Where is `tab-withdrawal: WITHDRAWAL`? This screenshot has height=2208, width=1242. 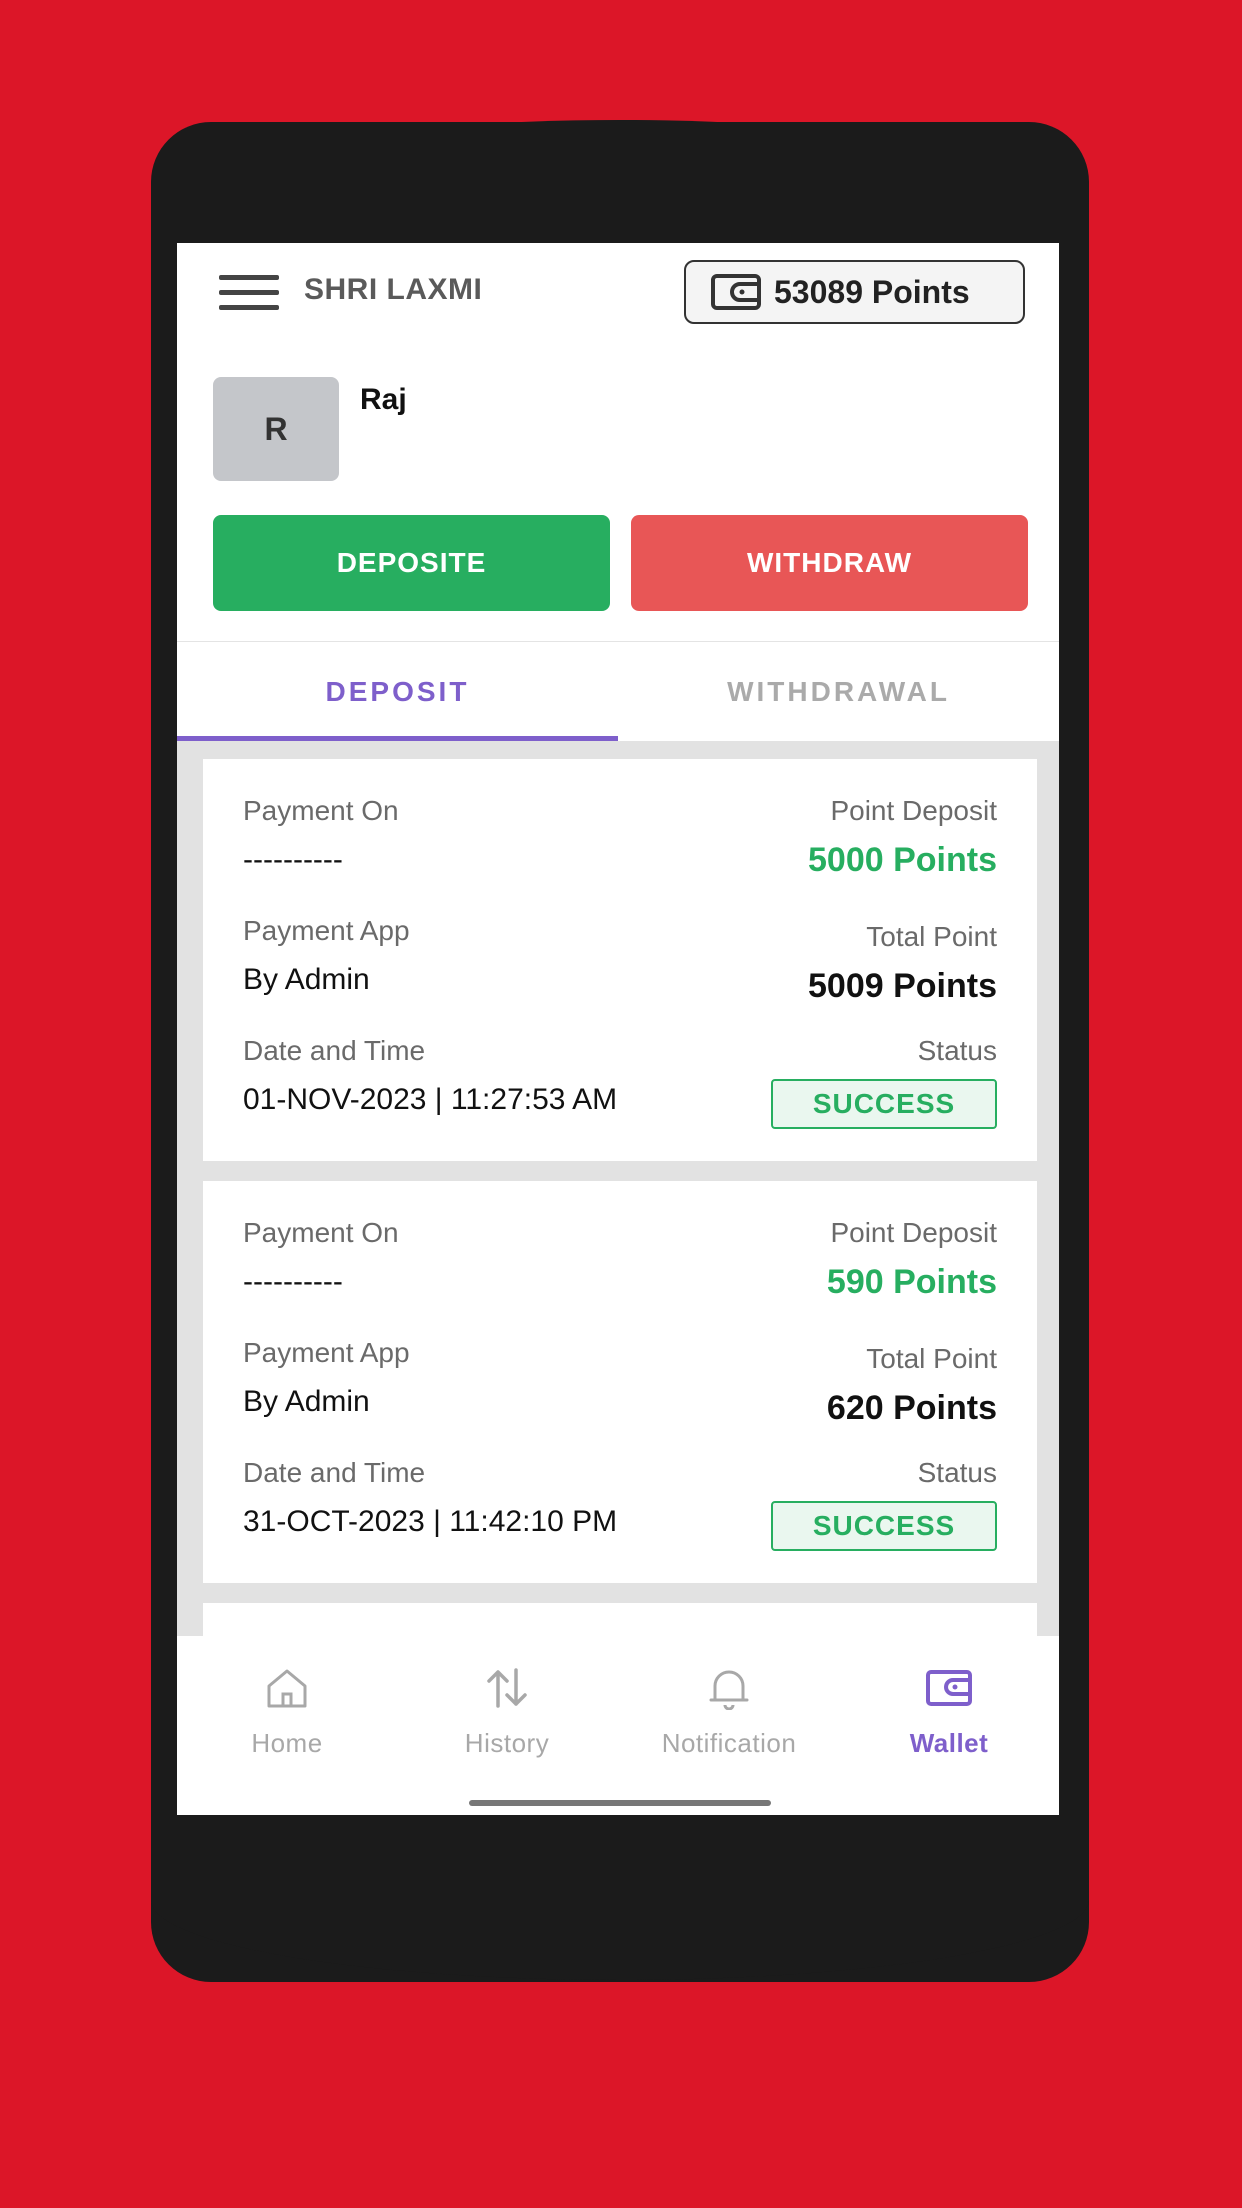 tab-withdrawal: WITHDRAWAL is located at coordinates (838, 692).